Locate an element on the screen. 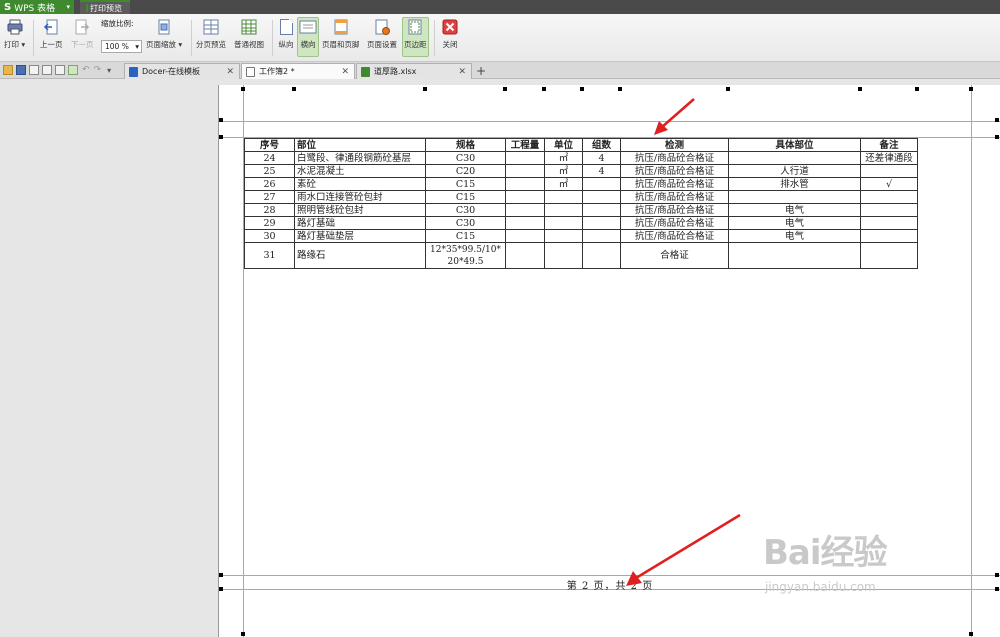 The height and width of the screenshot is (637, 1000). margins-button: 页边距 is located at coordinates (415, 37).